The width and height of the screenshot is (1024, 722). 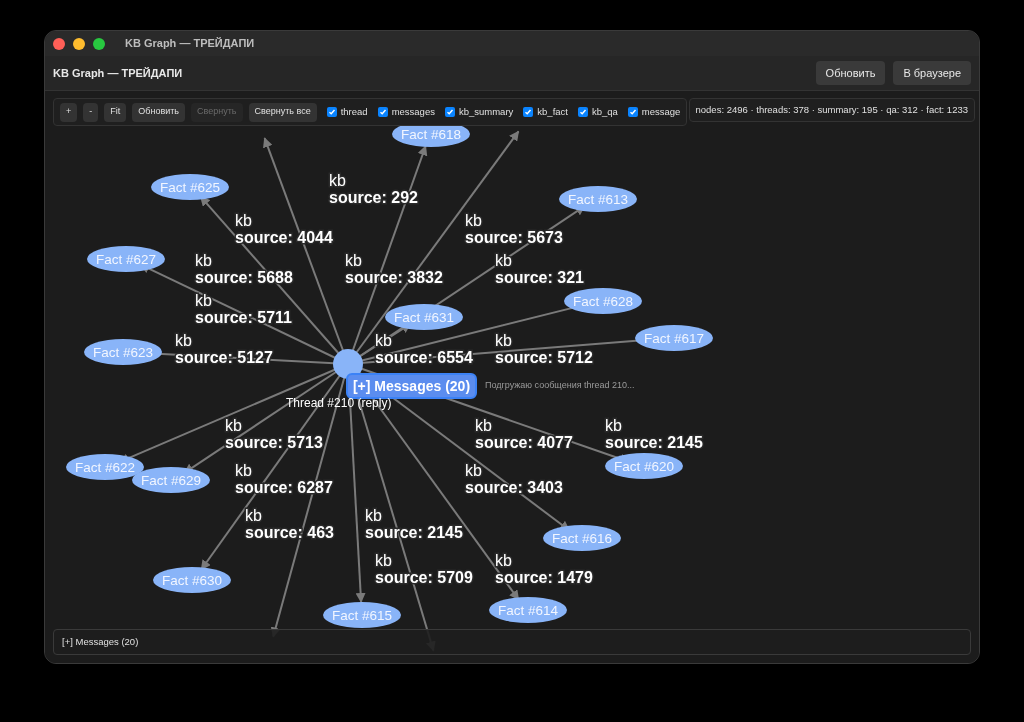 I want to click on edge-label: kb source: 6287, so click(x=284, y=479).